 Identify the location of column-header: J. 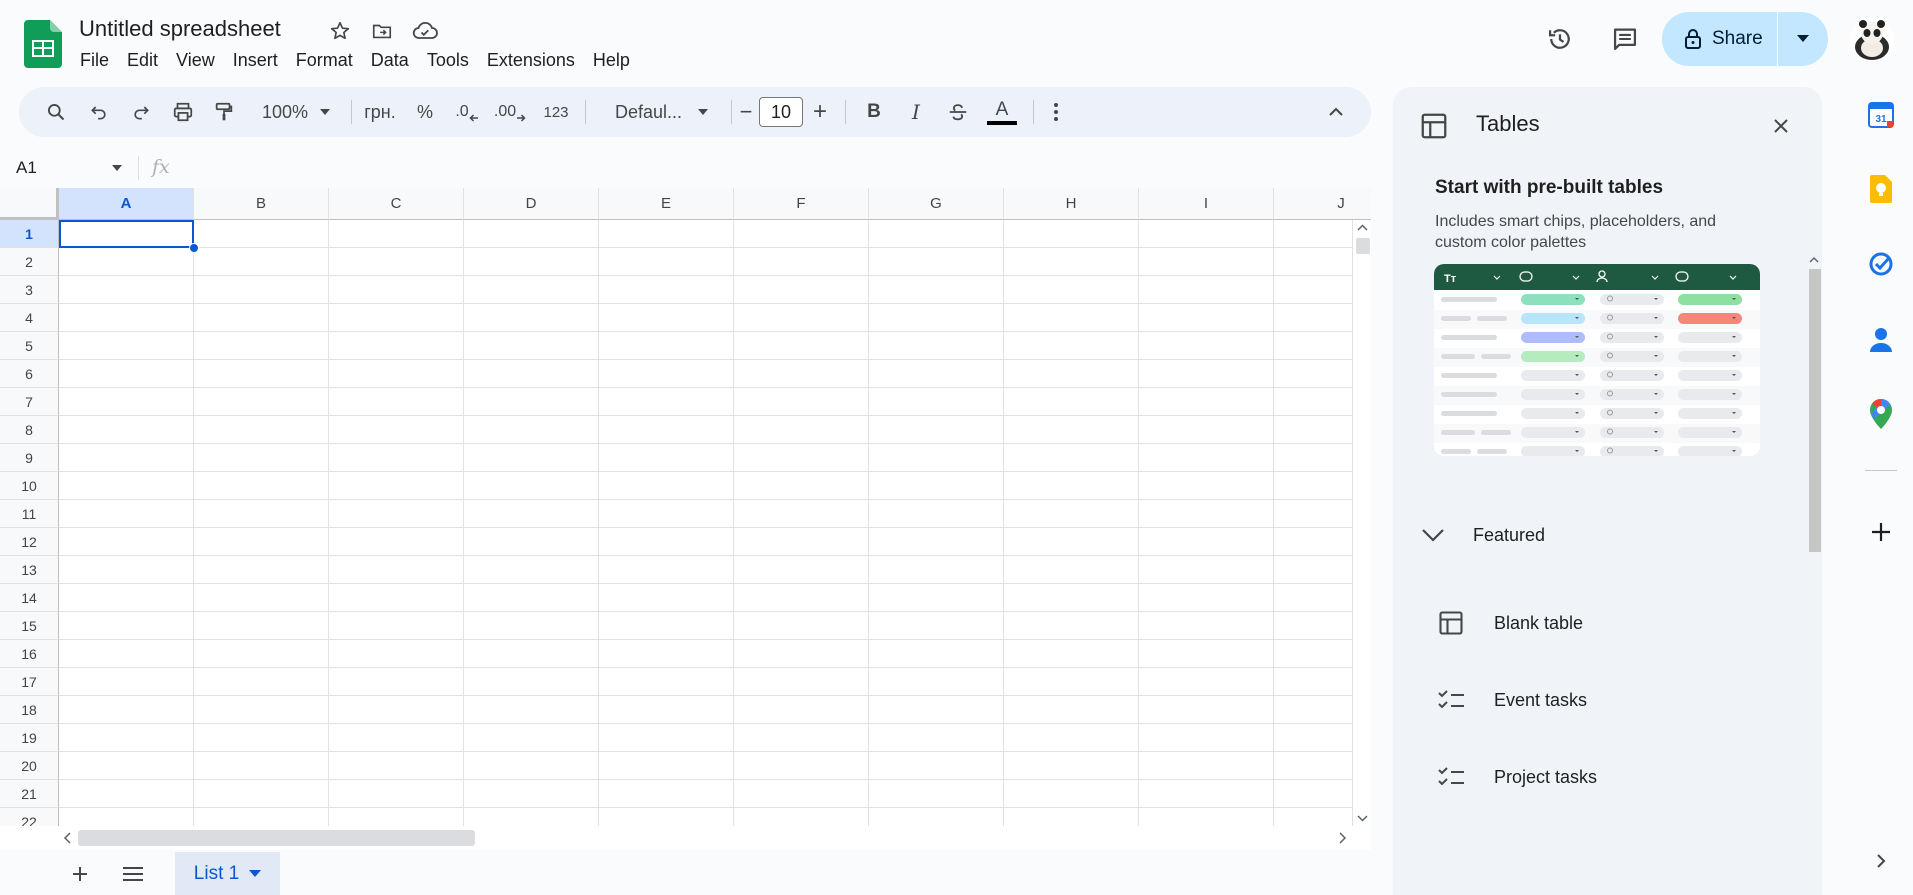
(1322, 204).